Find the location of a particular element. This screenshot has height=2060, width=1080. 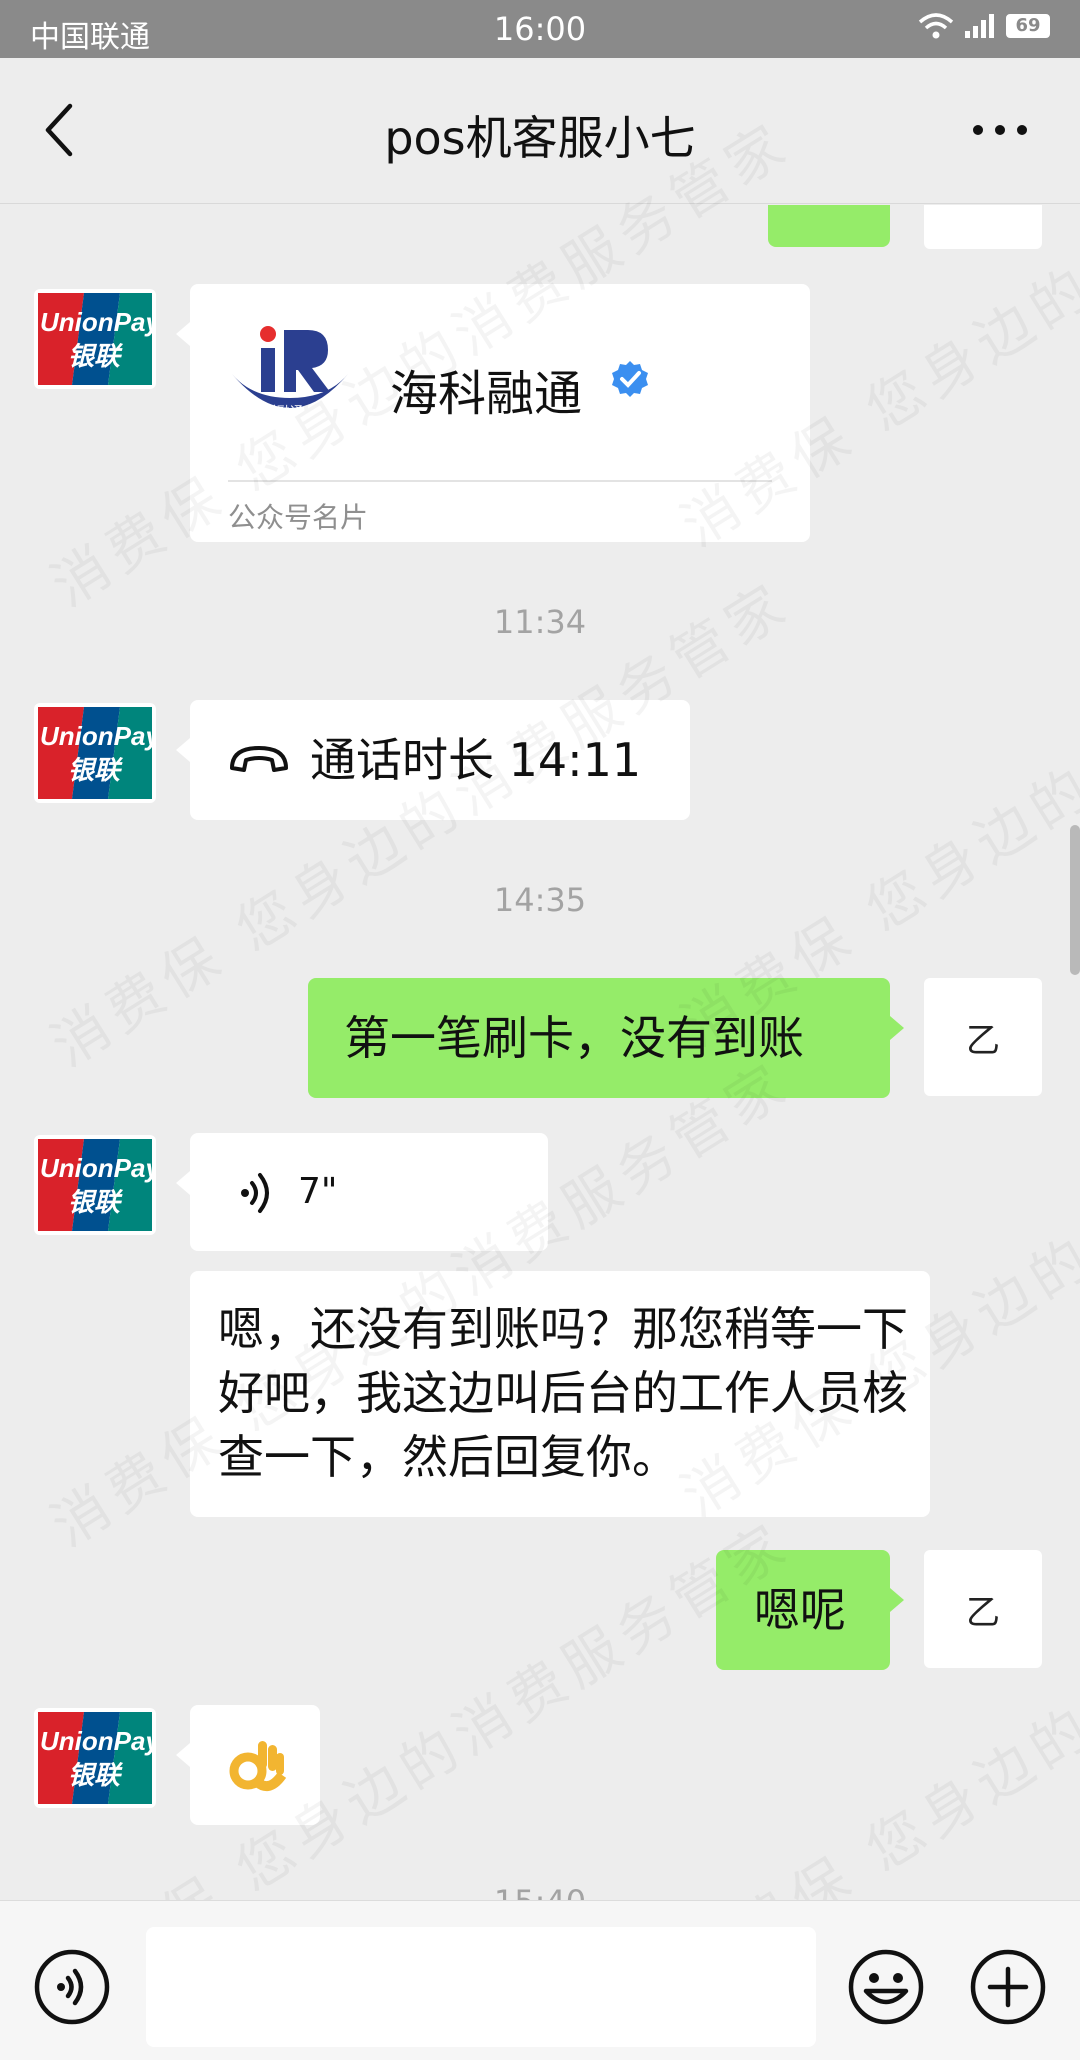

self-avatar is located at coordinates (983, 227).